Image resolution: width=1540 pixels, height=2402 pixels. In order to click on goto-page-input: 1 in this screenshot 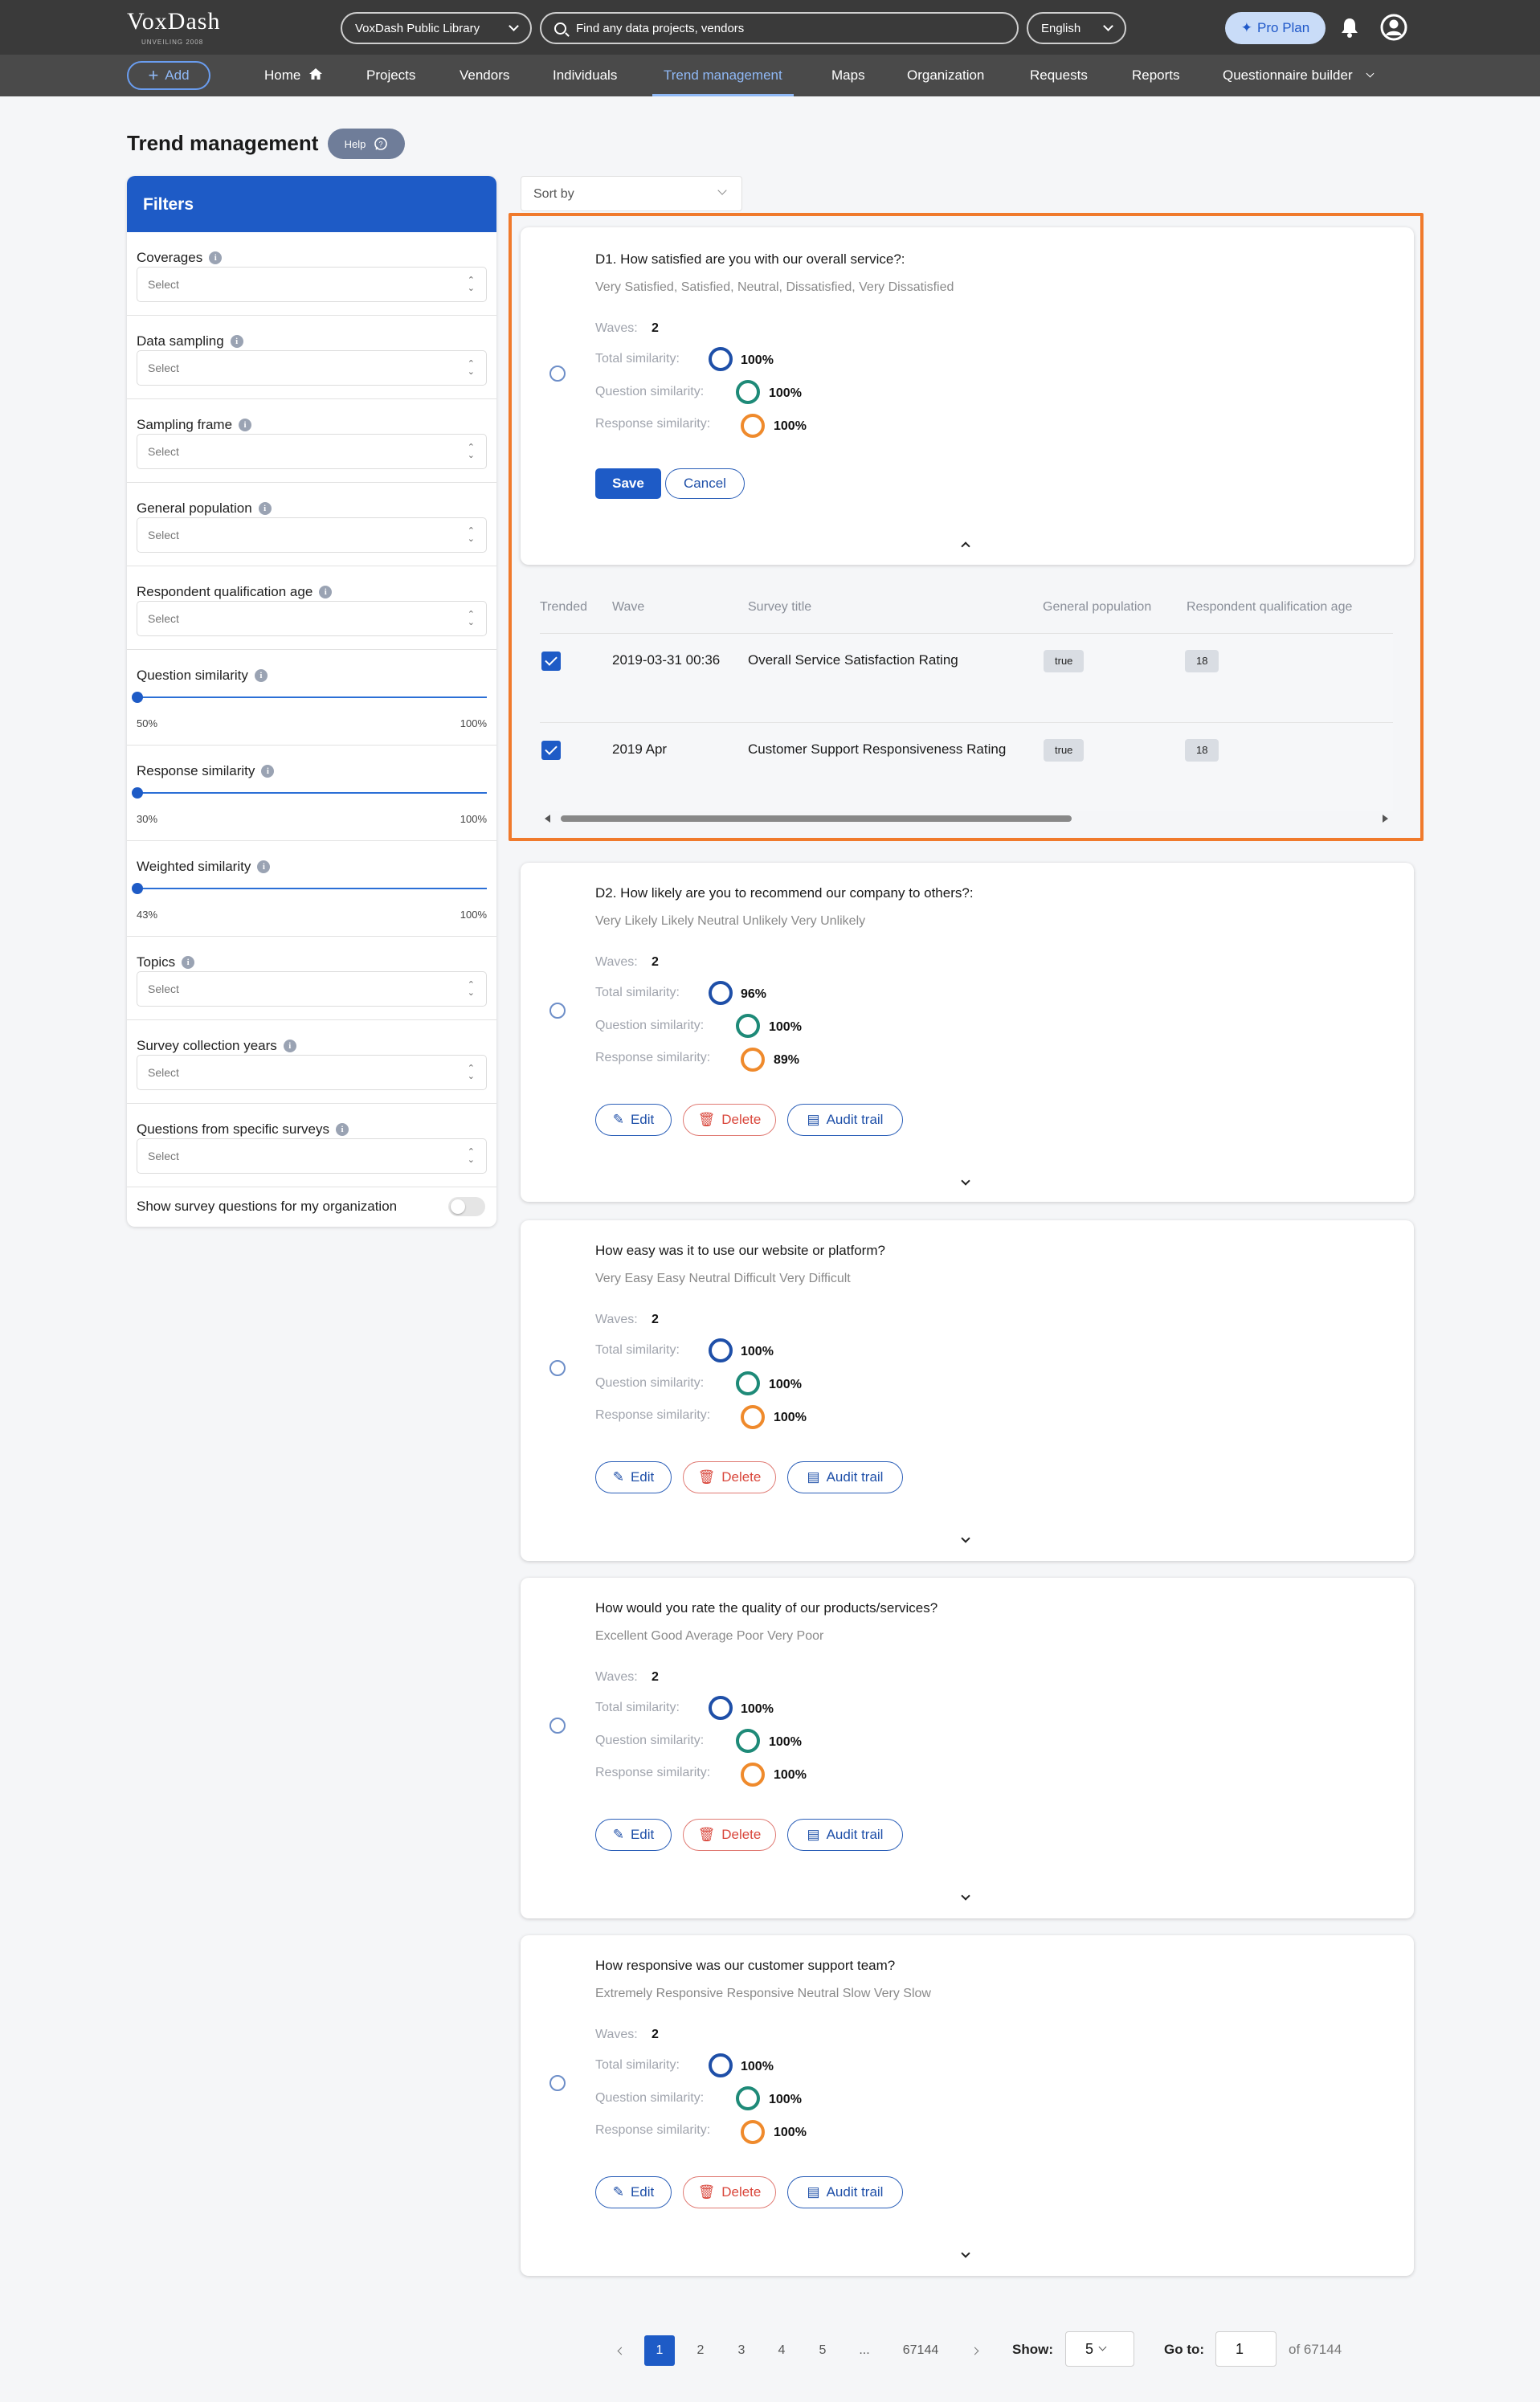, I will do `click(1246, 2349)`.